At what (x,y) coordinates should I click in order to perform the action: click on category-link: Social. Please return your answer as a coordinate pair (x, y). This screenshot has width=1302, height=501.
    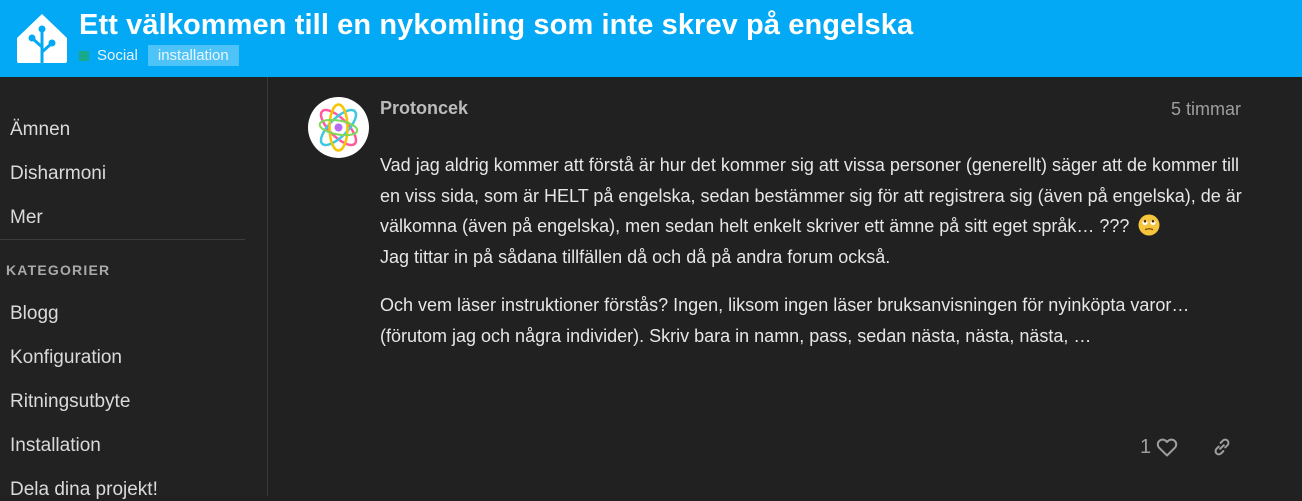
    Looking at the image, I should click on (117, 55).